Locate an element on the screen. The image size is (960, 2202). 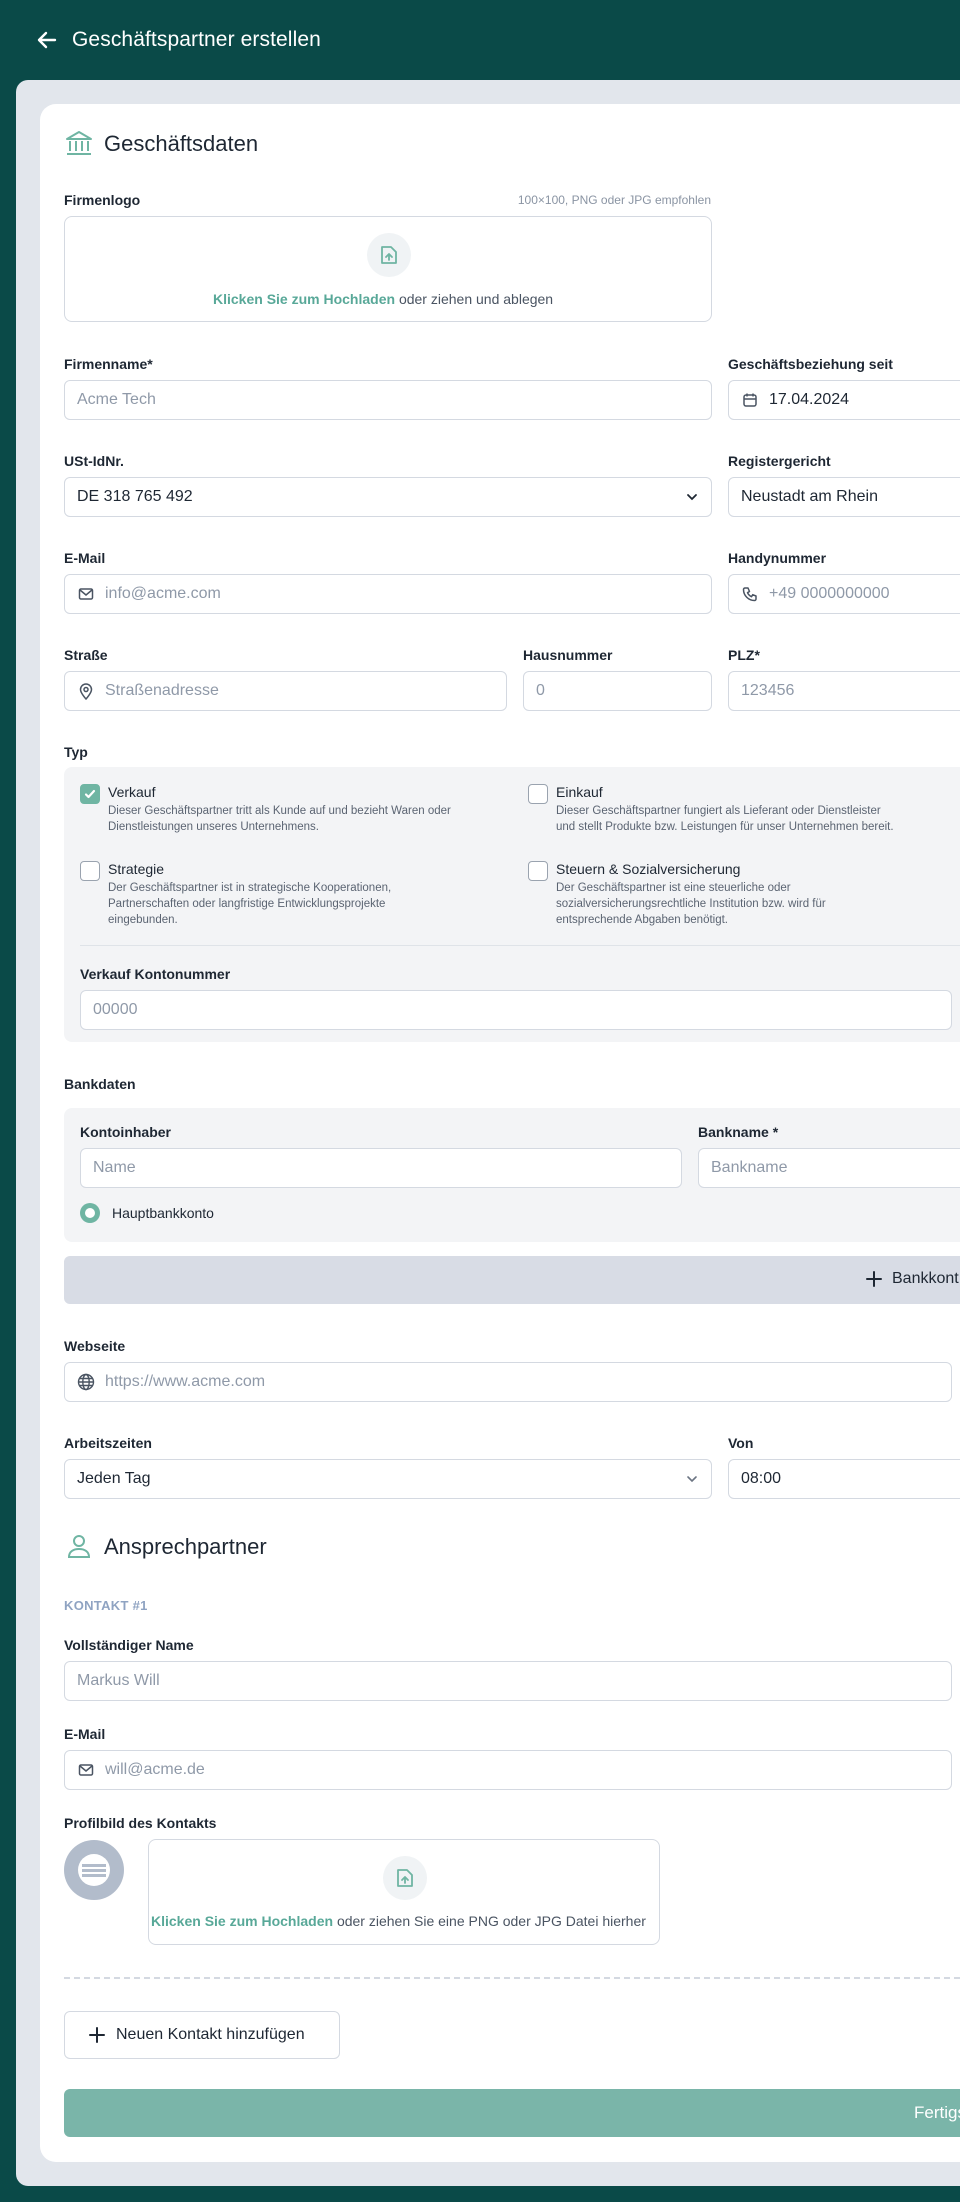
check-icon is located at coordinates (90, 794).